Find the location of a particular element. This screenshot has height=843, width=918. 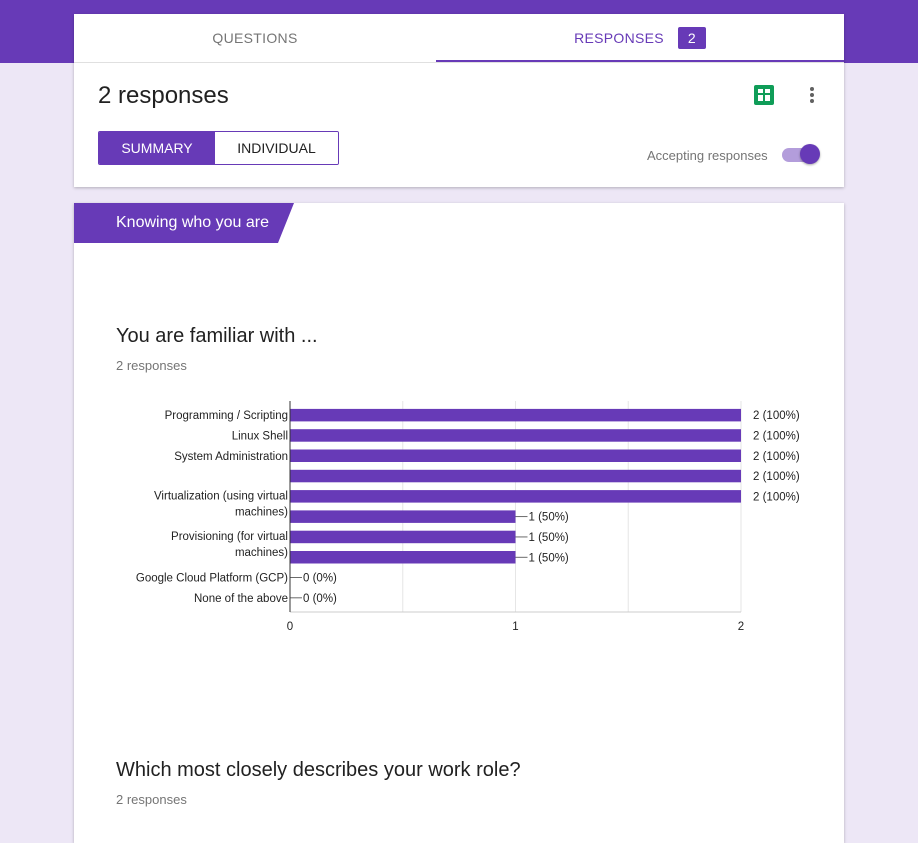

tab-questions-label: QUESTIONS is located at coordinates (255, 38).